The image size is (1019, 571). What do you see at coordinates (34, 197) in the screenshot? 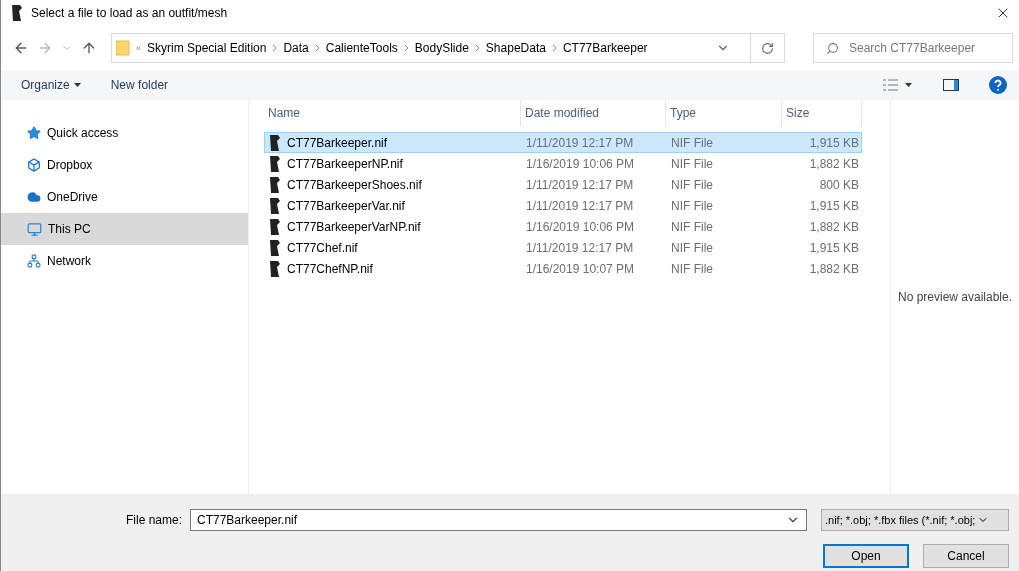
I see `cloud-icon` at bounding box center [34, 197].